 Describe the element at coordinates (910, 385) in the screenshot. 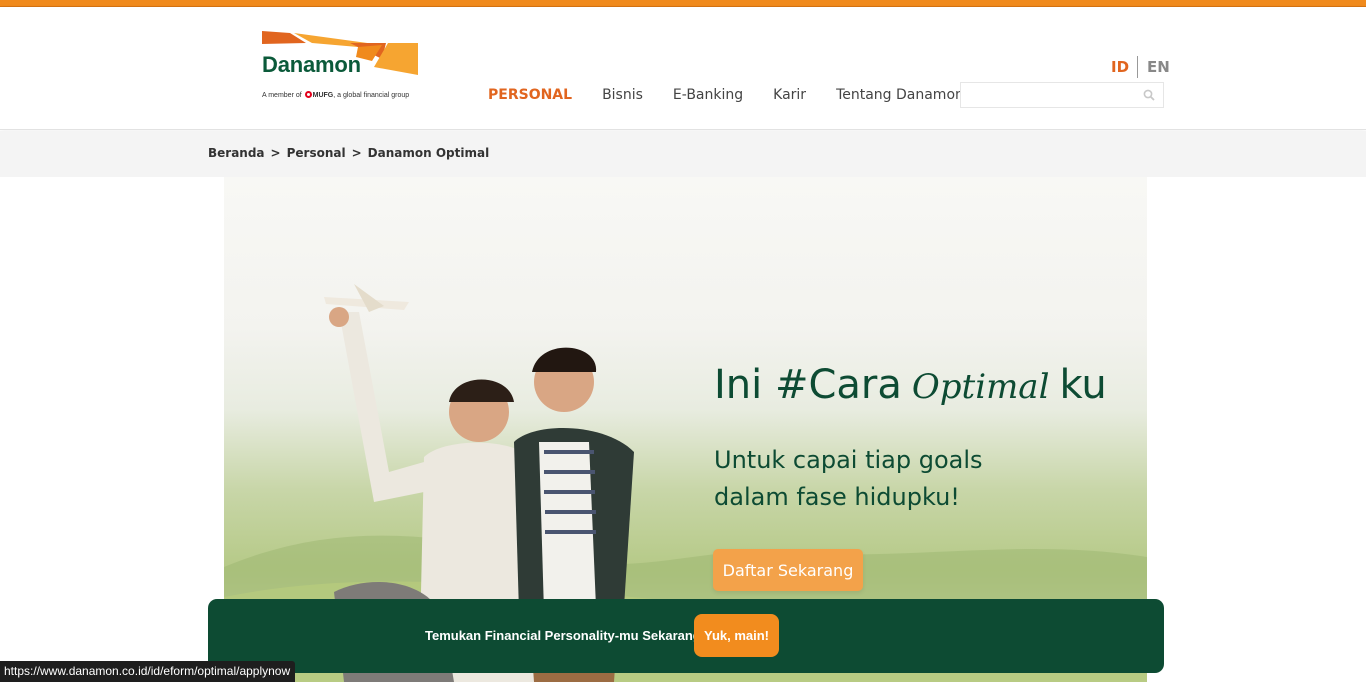

I see `hero-title: Ini #Cara Optimal ku` at that location.